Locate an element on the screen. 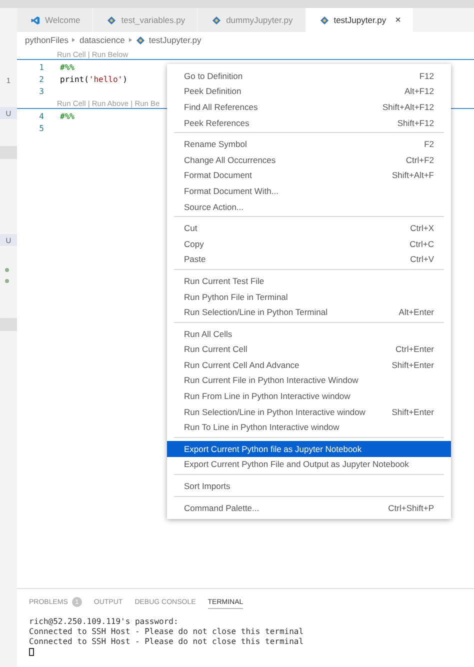 The image size is (474, 667). breadcrumb-item: pythonFiles is located at coordinates (46, 40).